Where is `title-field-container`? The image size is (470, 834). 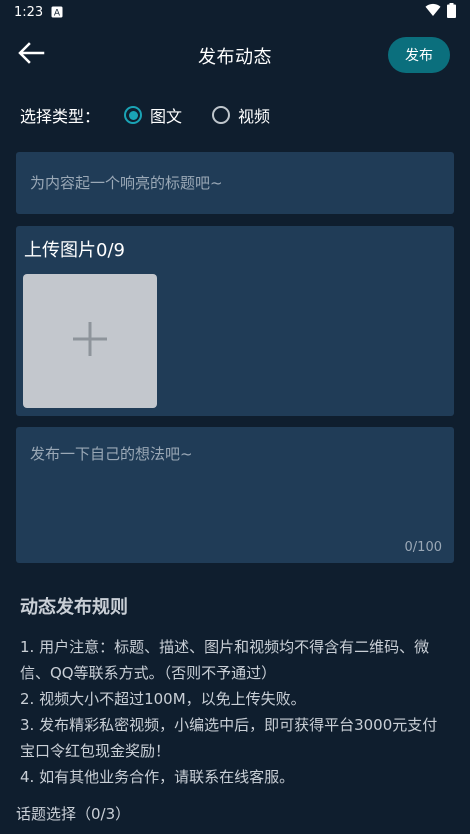
title-field-container is located at coordinates (235, 183).